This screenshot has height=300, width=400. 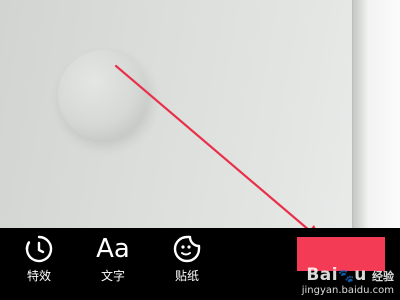 I want to click on sticker-face-icon, so click(x=187, y=249).